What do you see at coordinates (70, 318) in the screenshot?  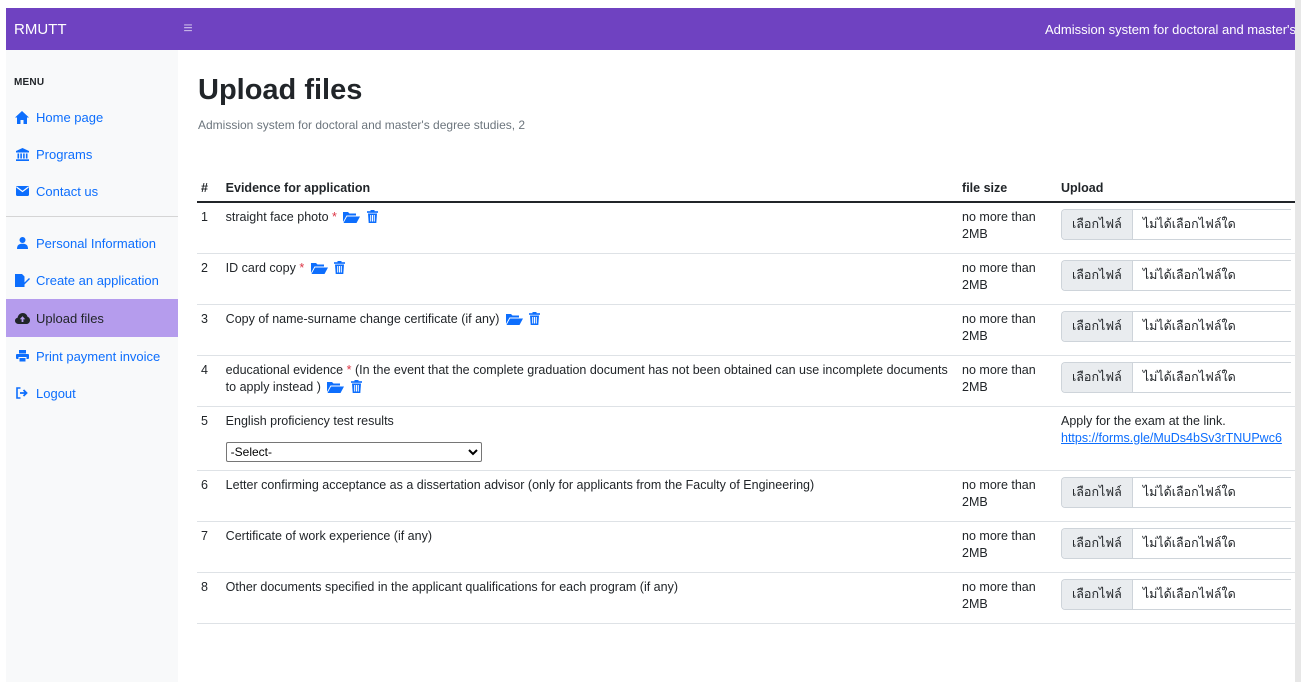 I see `sidebar-item-label: Upload files` at bounding box center [70, 318].